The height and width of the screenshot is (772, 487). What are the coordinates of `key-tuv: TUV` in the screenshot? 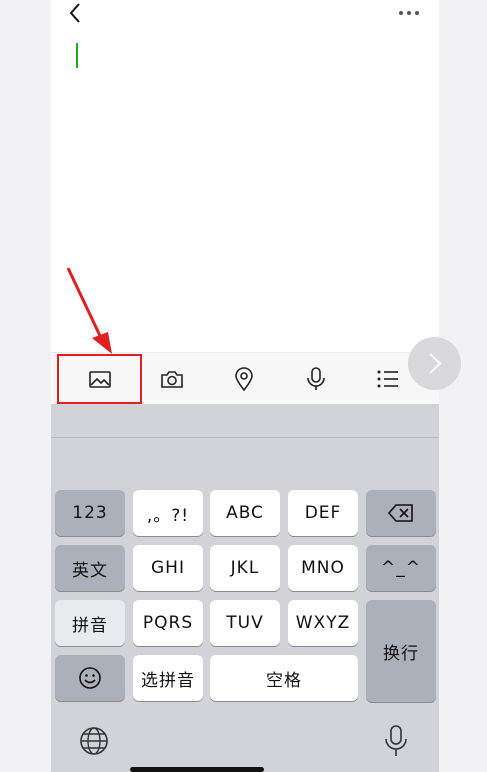 It's located at (245, 623).